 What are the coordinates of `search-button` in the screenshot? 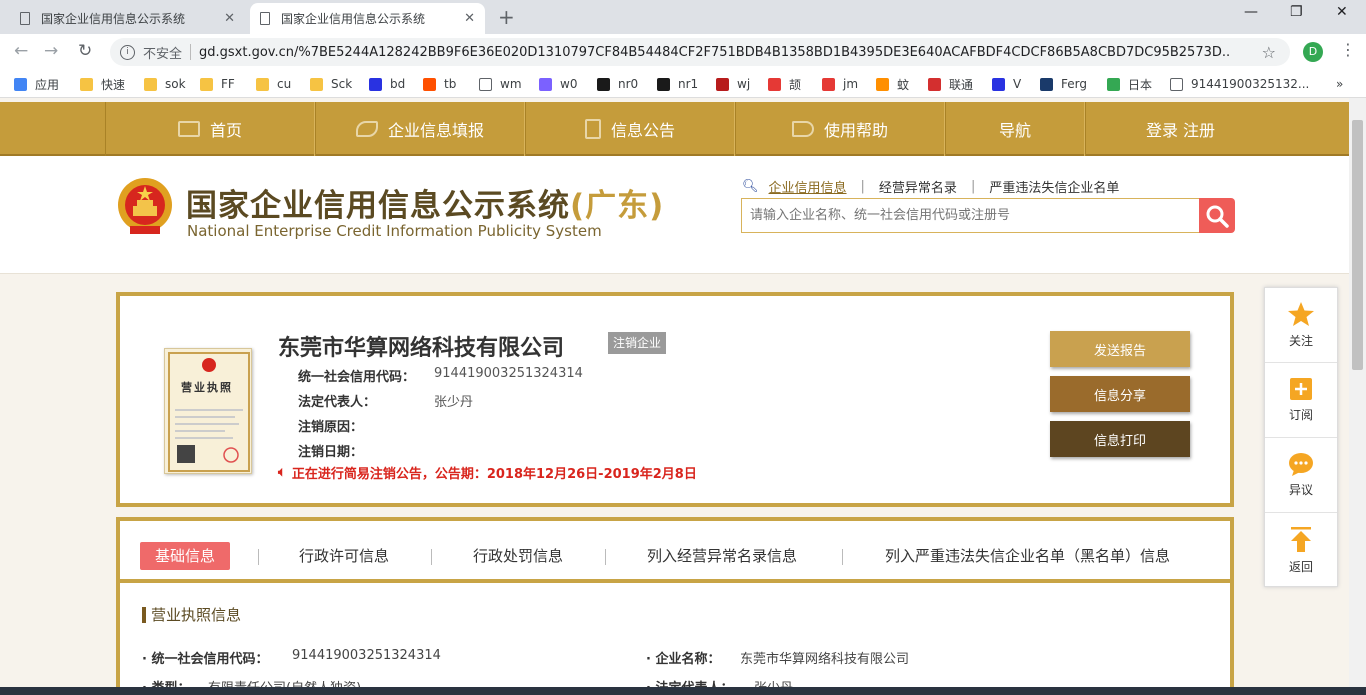 It's located at (1217, 215).